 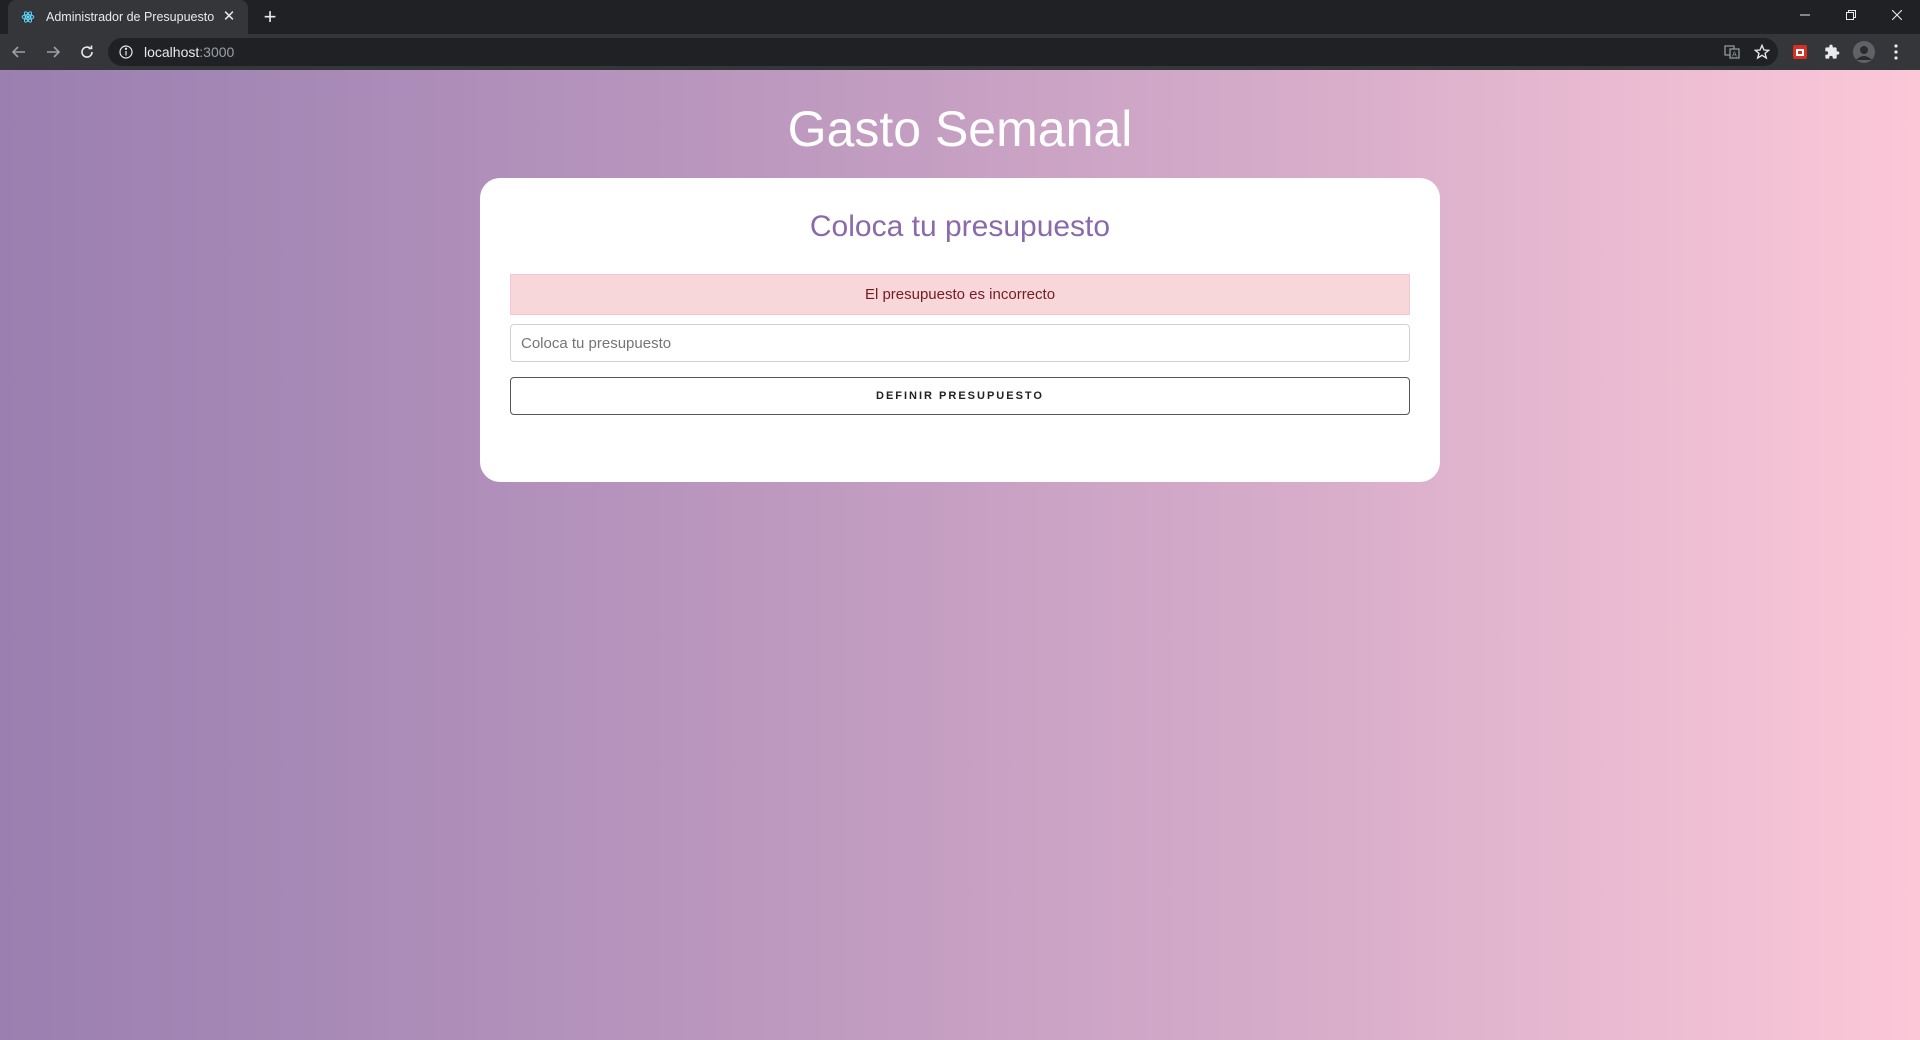 I want to click on translate-icon: A, so click(x=1732, y=52).